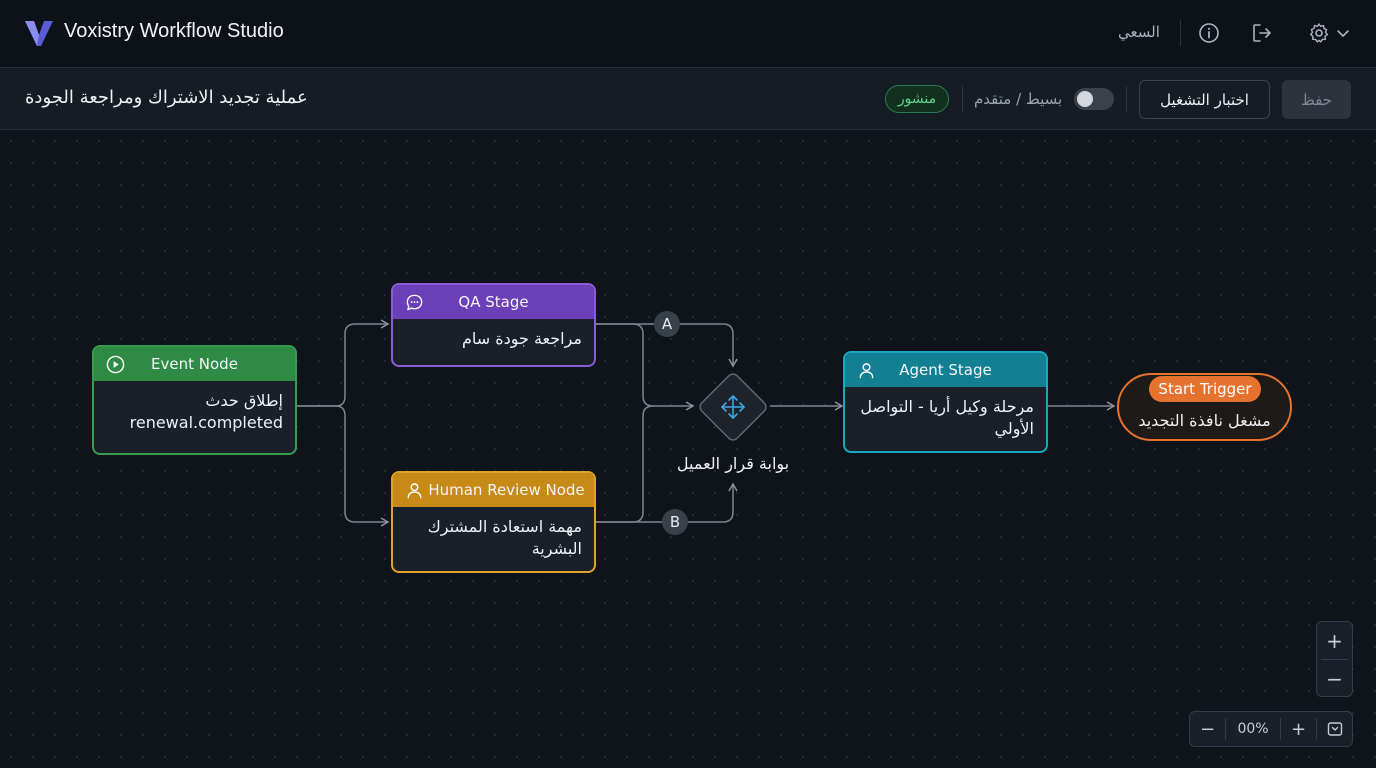  Describe the element at coordinates (521, 338) in the screenshot. I see `node-label: مراجعة جودة سام` at that location.